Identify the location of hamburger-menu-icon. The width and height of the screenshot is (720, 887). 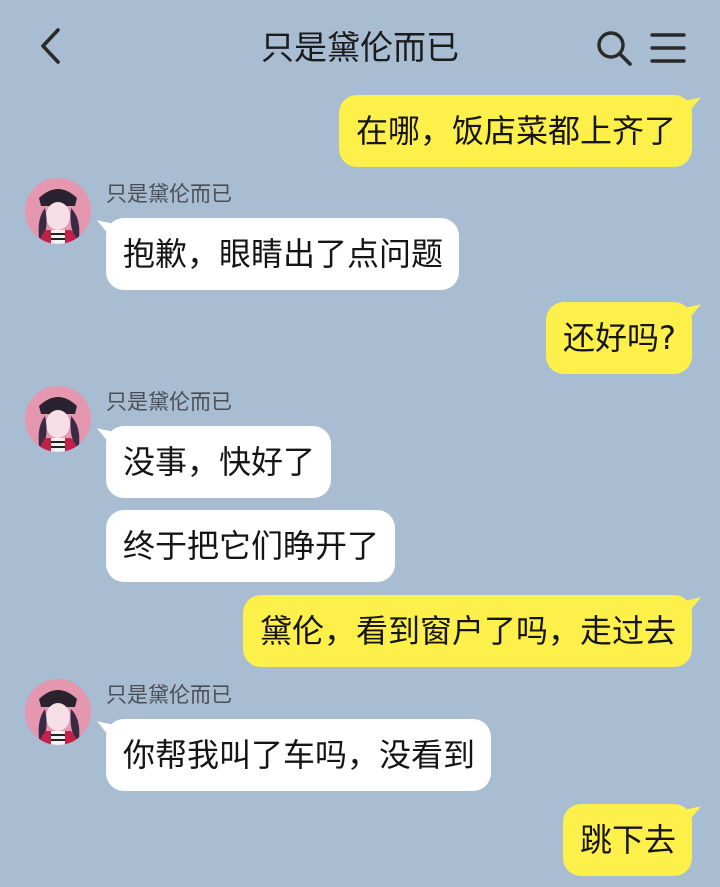
(668, 48).